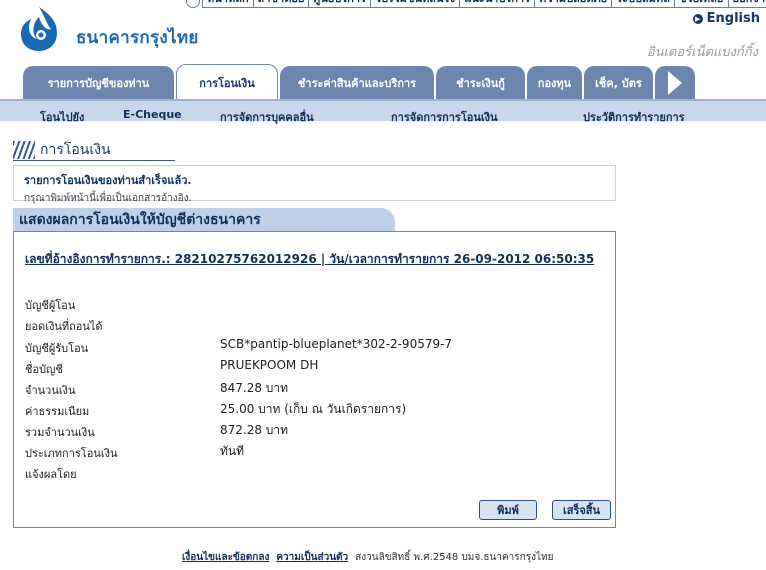 The height and width of the screenshot is (570, 766). Describe the element at coordinates (50, 390) in the screenshot. I see `label-amount: จำนวนเงิน` at that location.